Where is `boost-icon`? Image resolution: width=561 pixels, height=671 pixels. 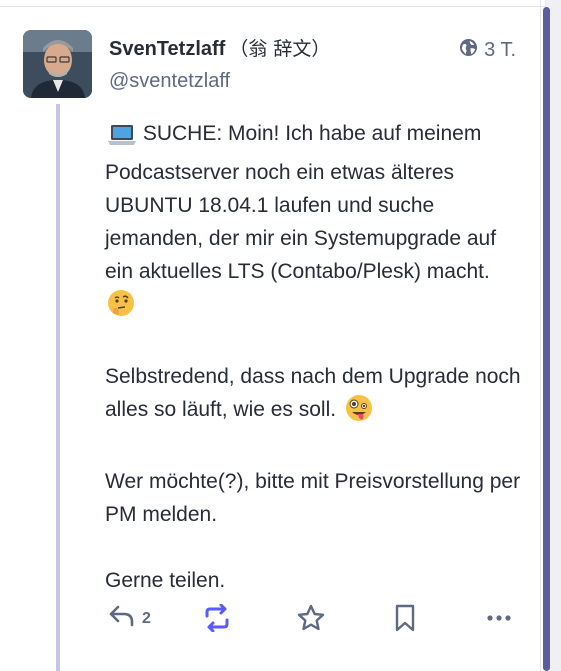
boost-icon is located at coordinates (217, 620).